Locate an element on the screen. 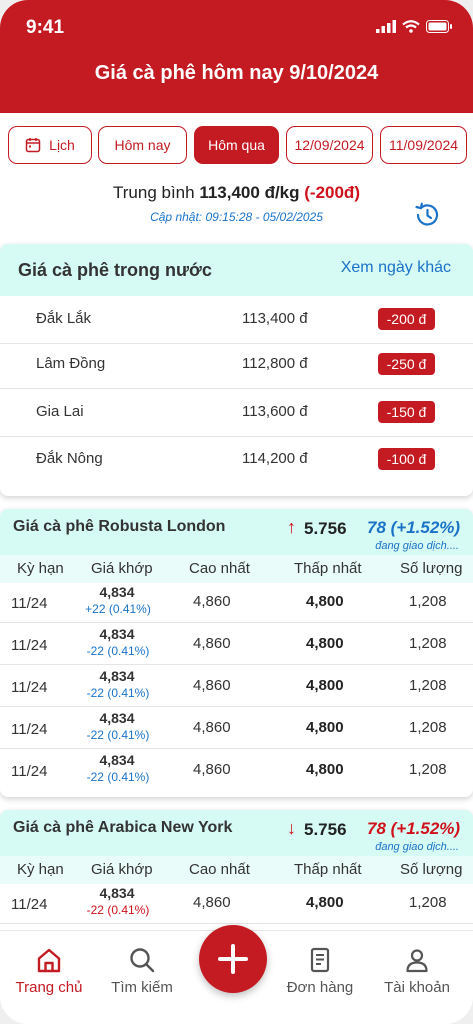  region-price: 113,600 đ is located at coordinates (275, 411).